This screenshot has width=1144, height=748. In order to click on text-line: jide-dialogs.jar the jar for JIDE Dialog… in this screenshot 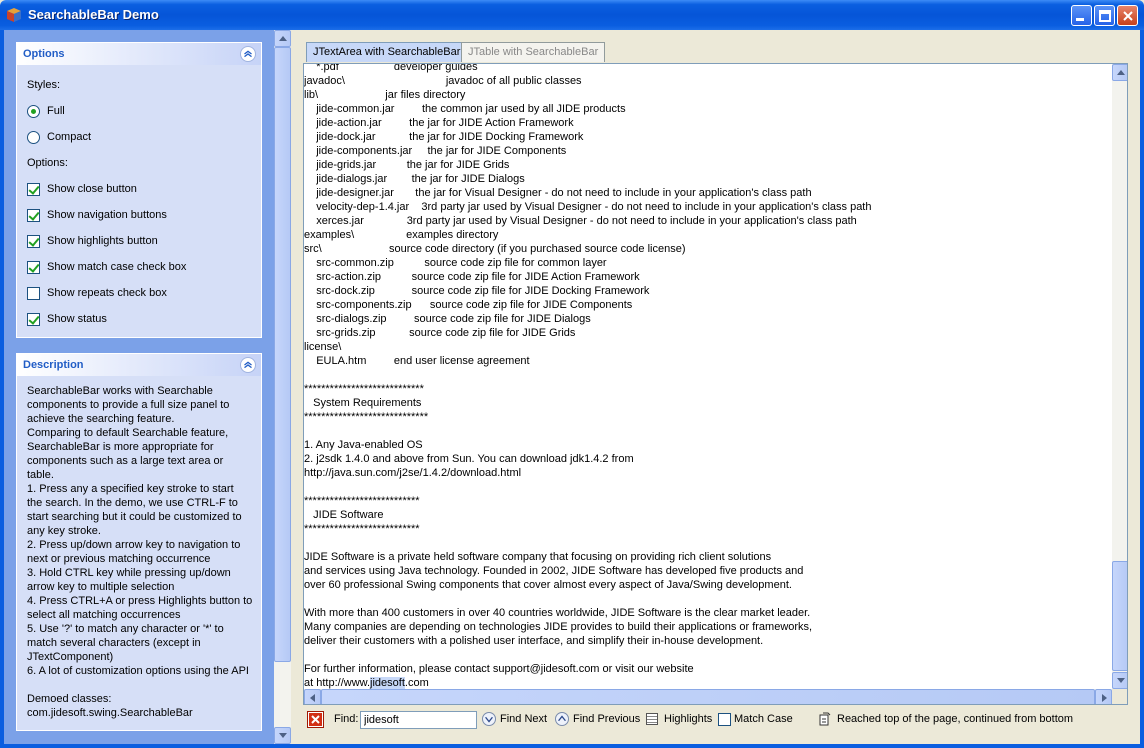, I will do `click(414, 179)`.